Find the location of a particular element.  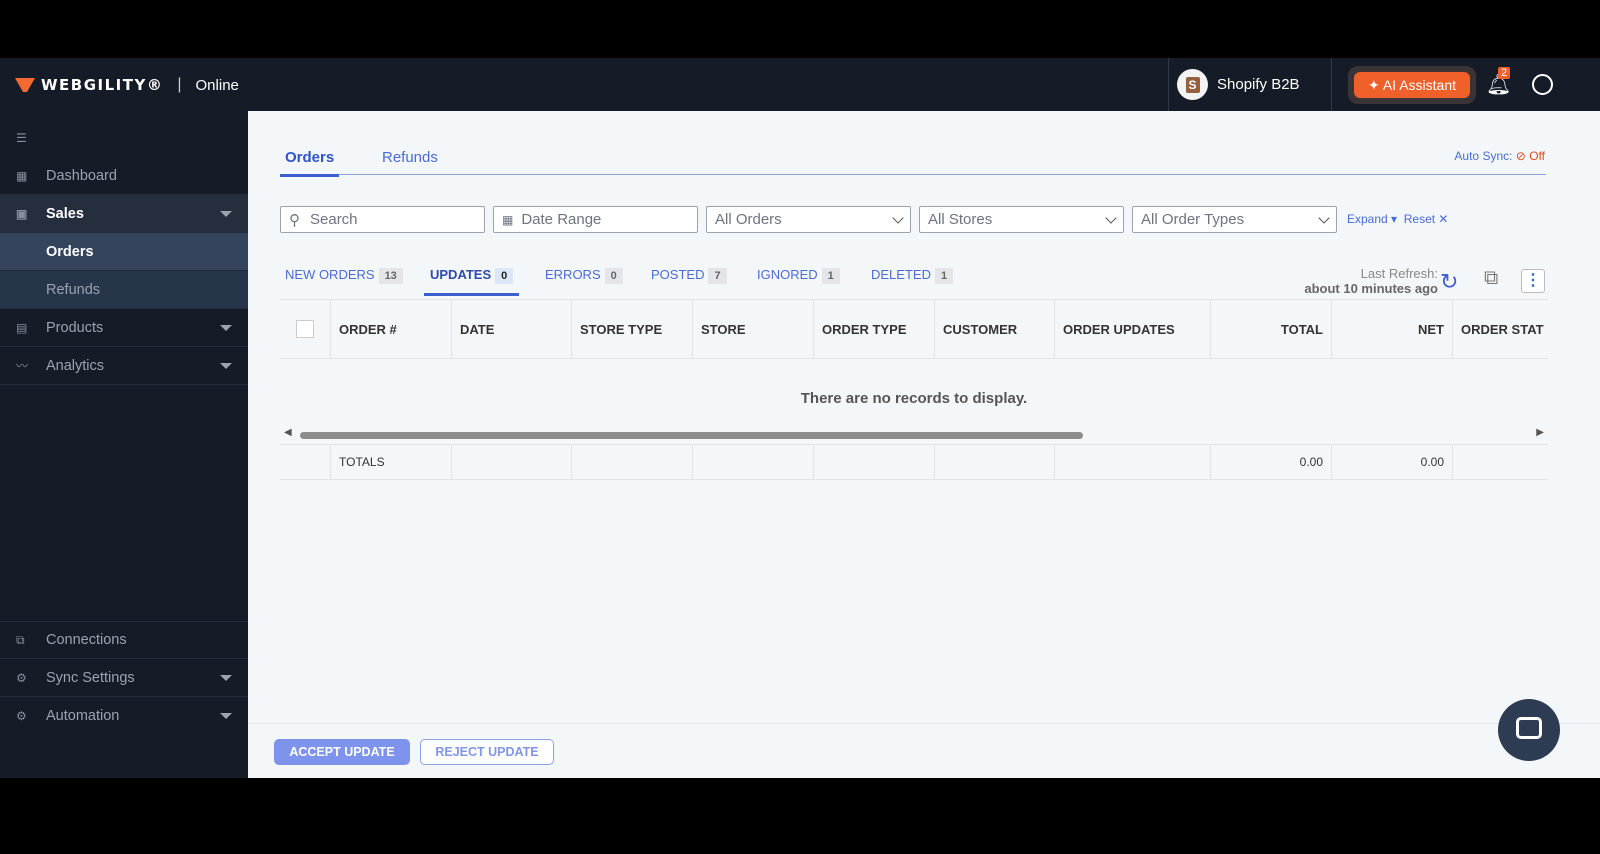

store-name: Shopify B2B is located at coordinates (1258, 84).